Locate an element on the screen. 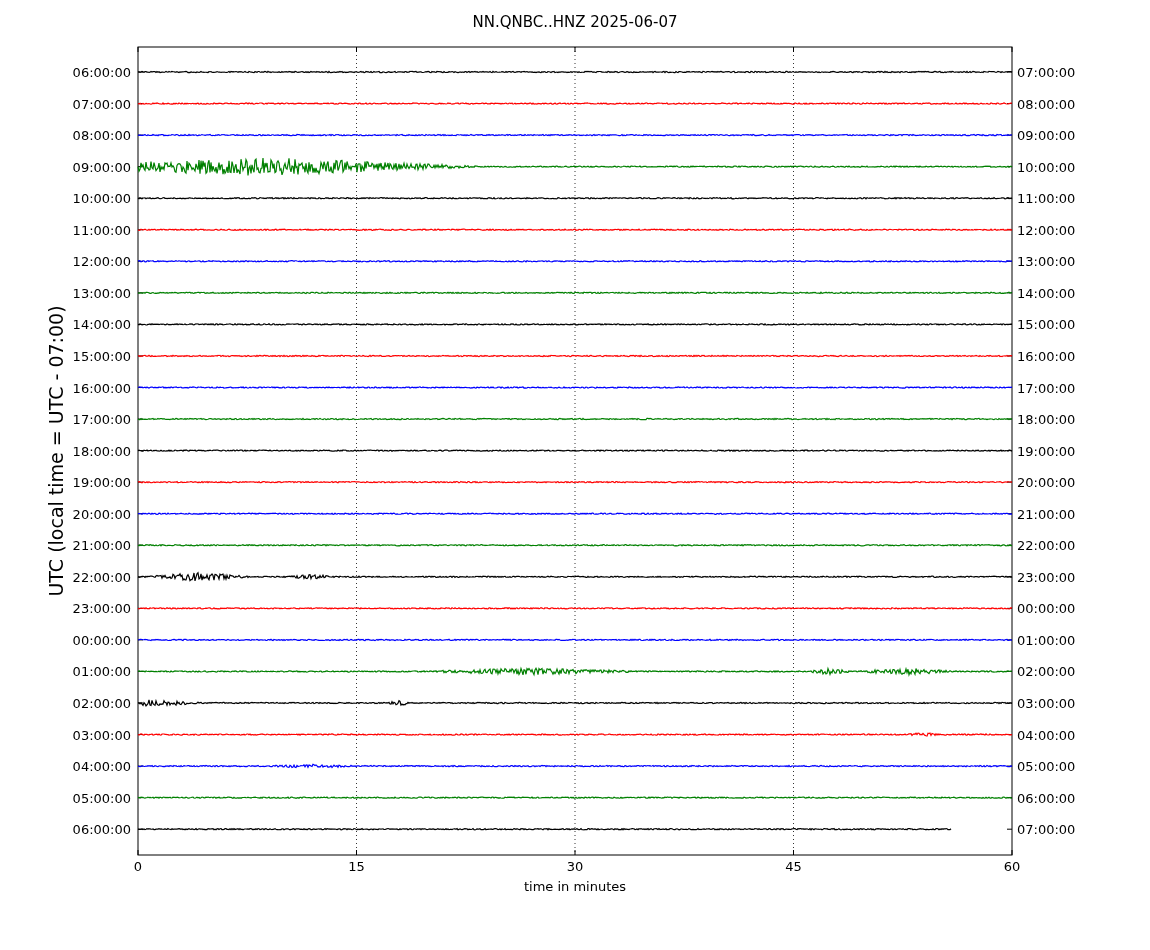 The width and height of the screenshot is (1150, 950). tick-label: 60 is located at coordinates (1012, 866).